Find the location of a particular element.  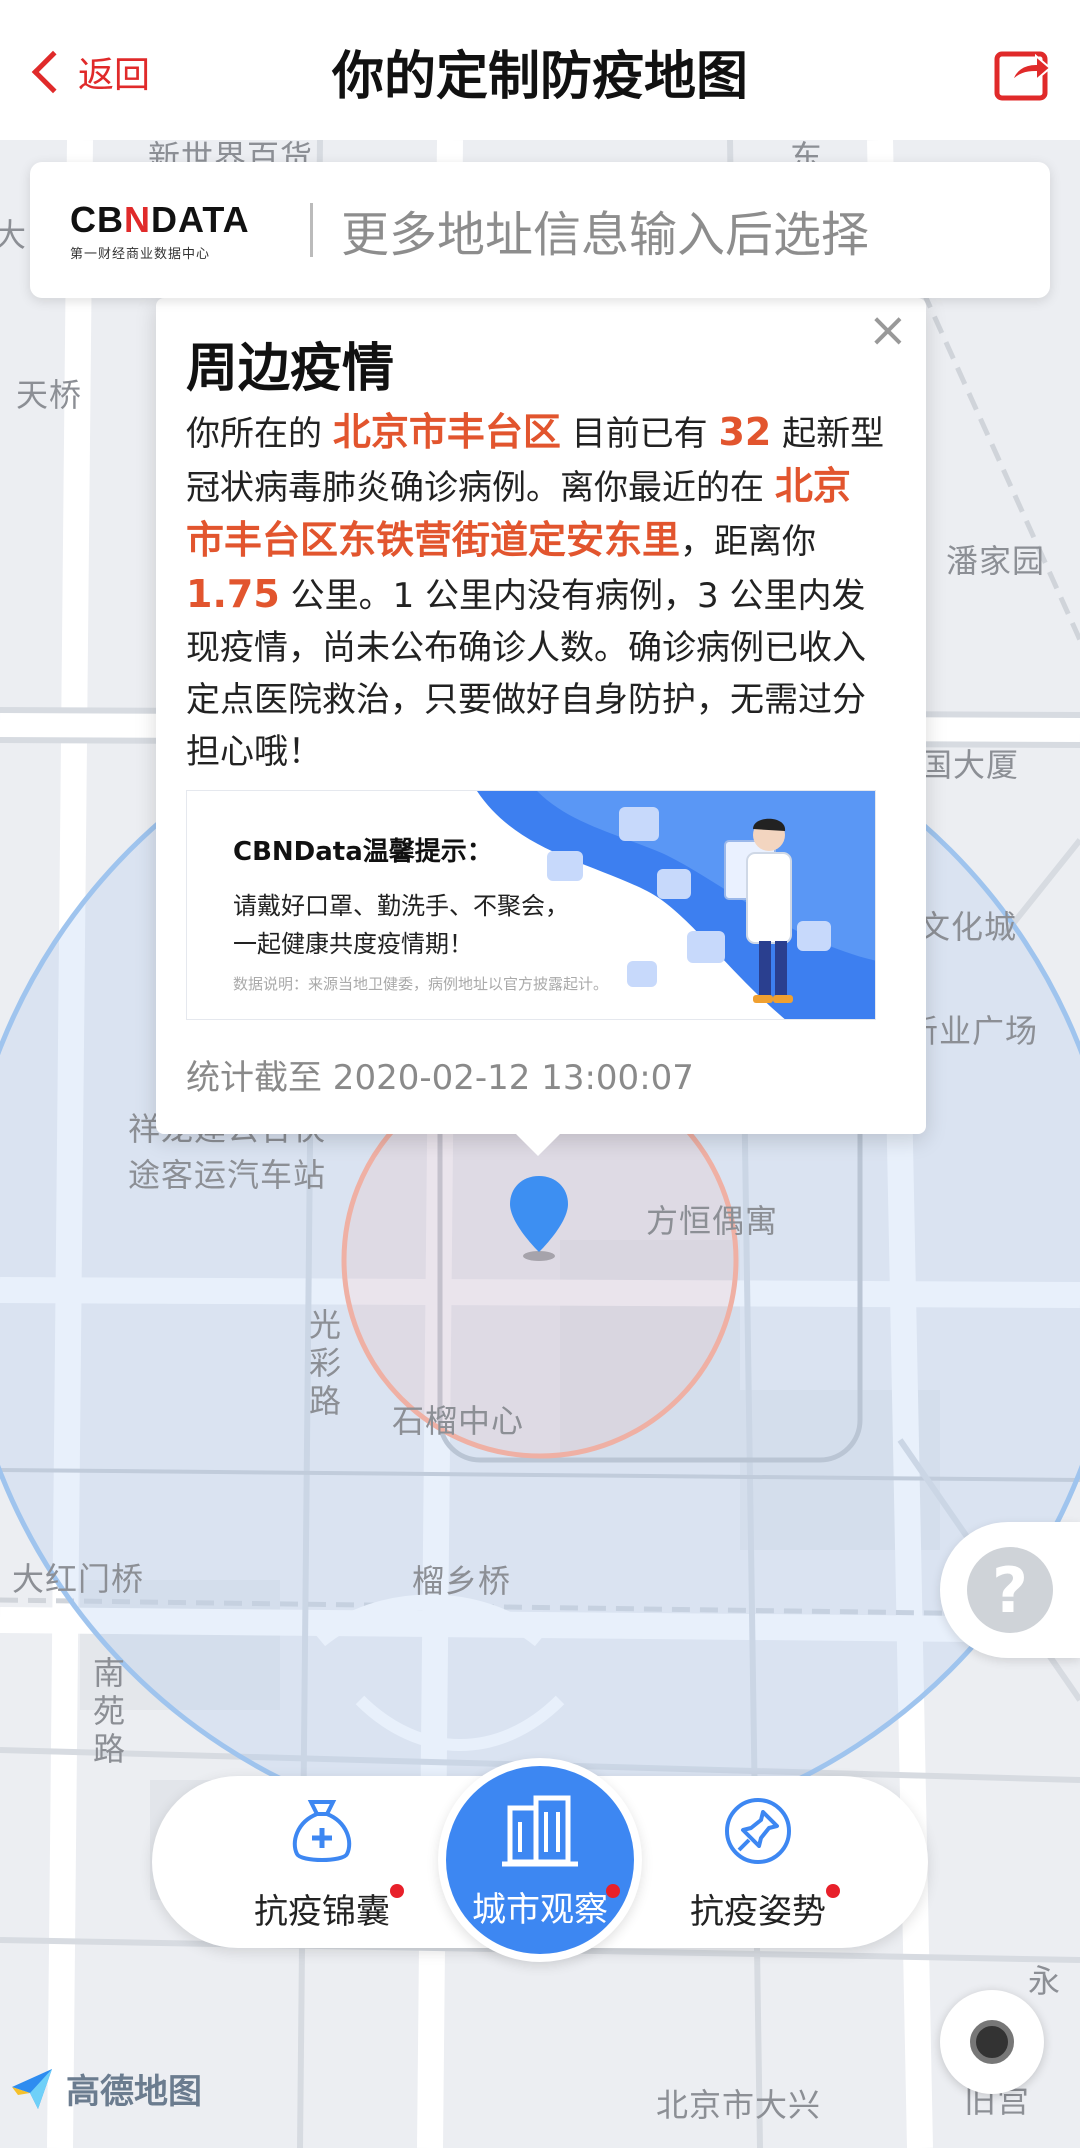

map-label: 天桥 is located at coordinates (49, 395).